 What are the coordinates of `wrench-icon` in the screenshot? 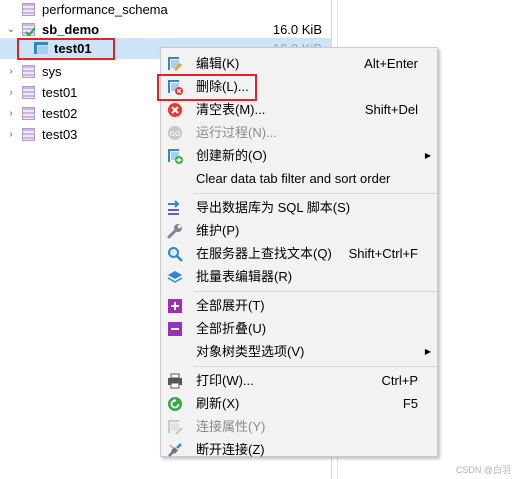 It's located at (174, 231).